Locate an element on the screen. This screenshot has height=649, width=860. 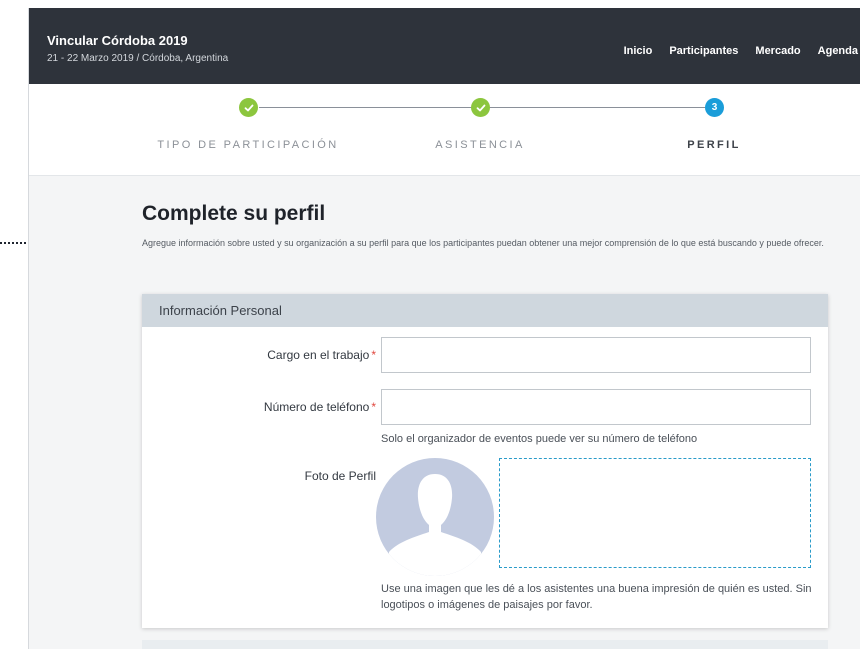
nav-agenda: Agenda is located at coordinates (838, 51).